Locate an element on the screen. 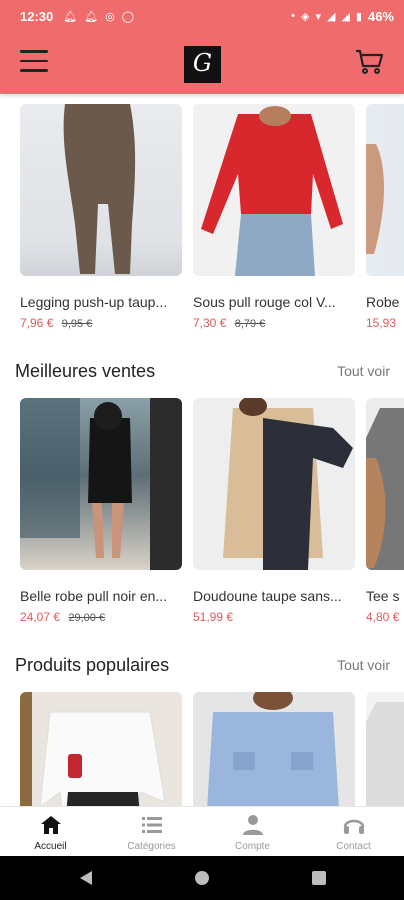 The width and height of the screenshot is (404, 900). section-title-popular: Produits populaires is located at coordinates (92, 665).